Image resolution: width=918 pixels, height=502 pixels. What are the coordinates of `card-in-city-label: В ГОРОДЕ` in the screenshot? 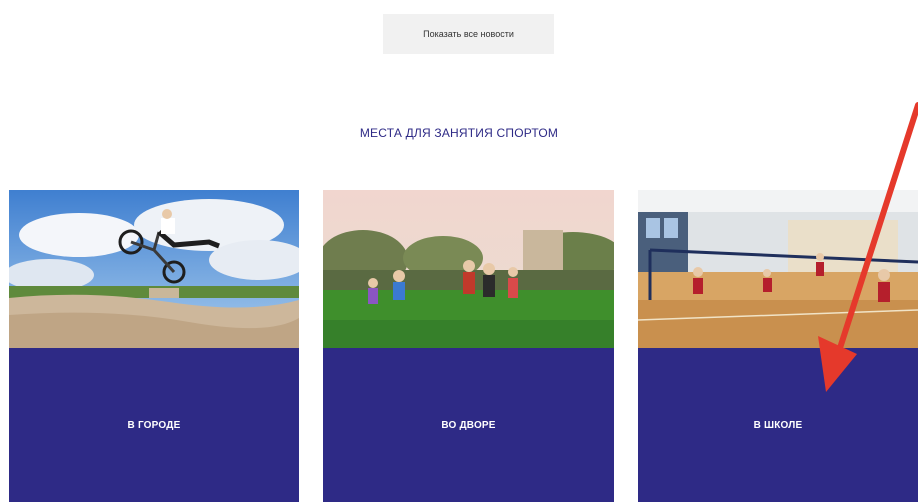 It's located at (154, 425).